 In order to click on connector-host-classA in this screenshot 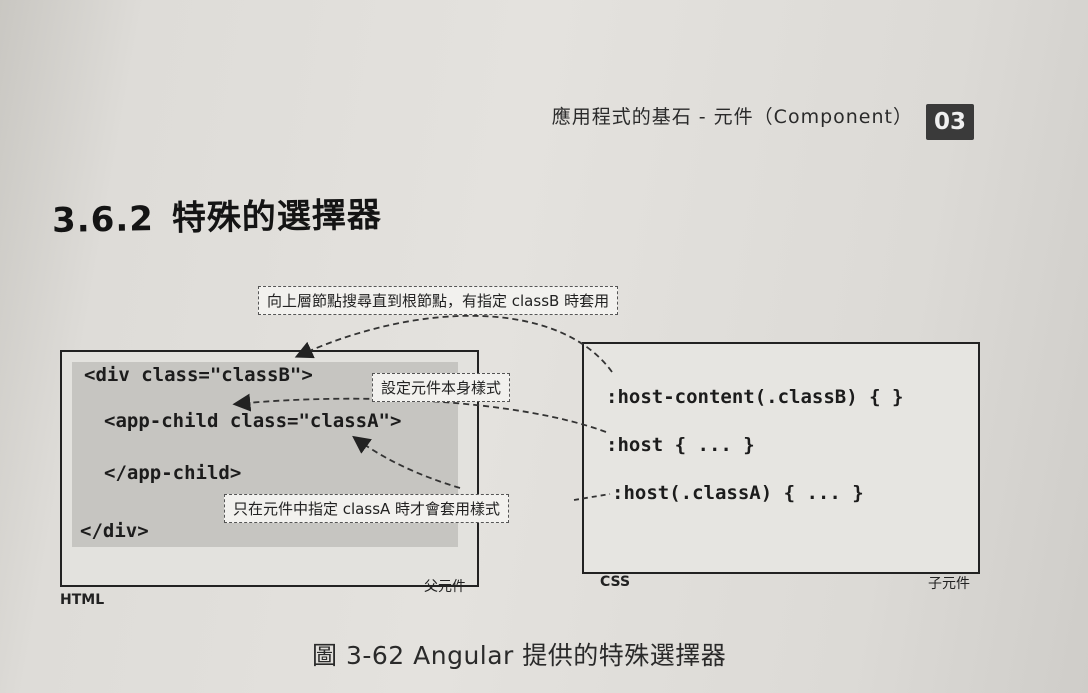, I will do `click(592, 497)`.